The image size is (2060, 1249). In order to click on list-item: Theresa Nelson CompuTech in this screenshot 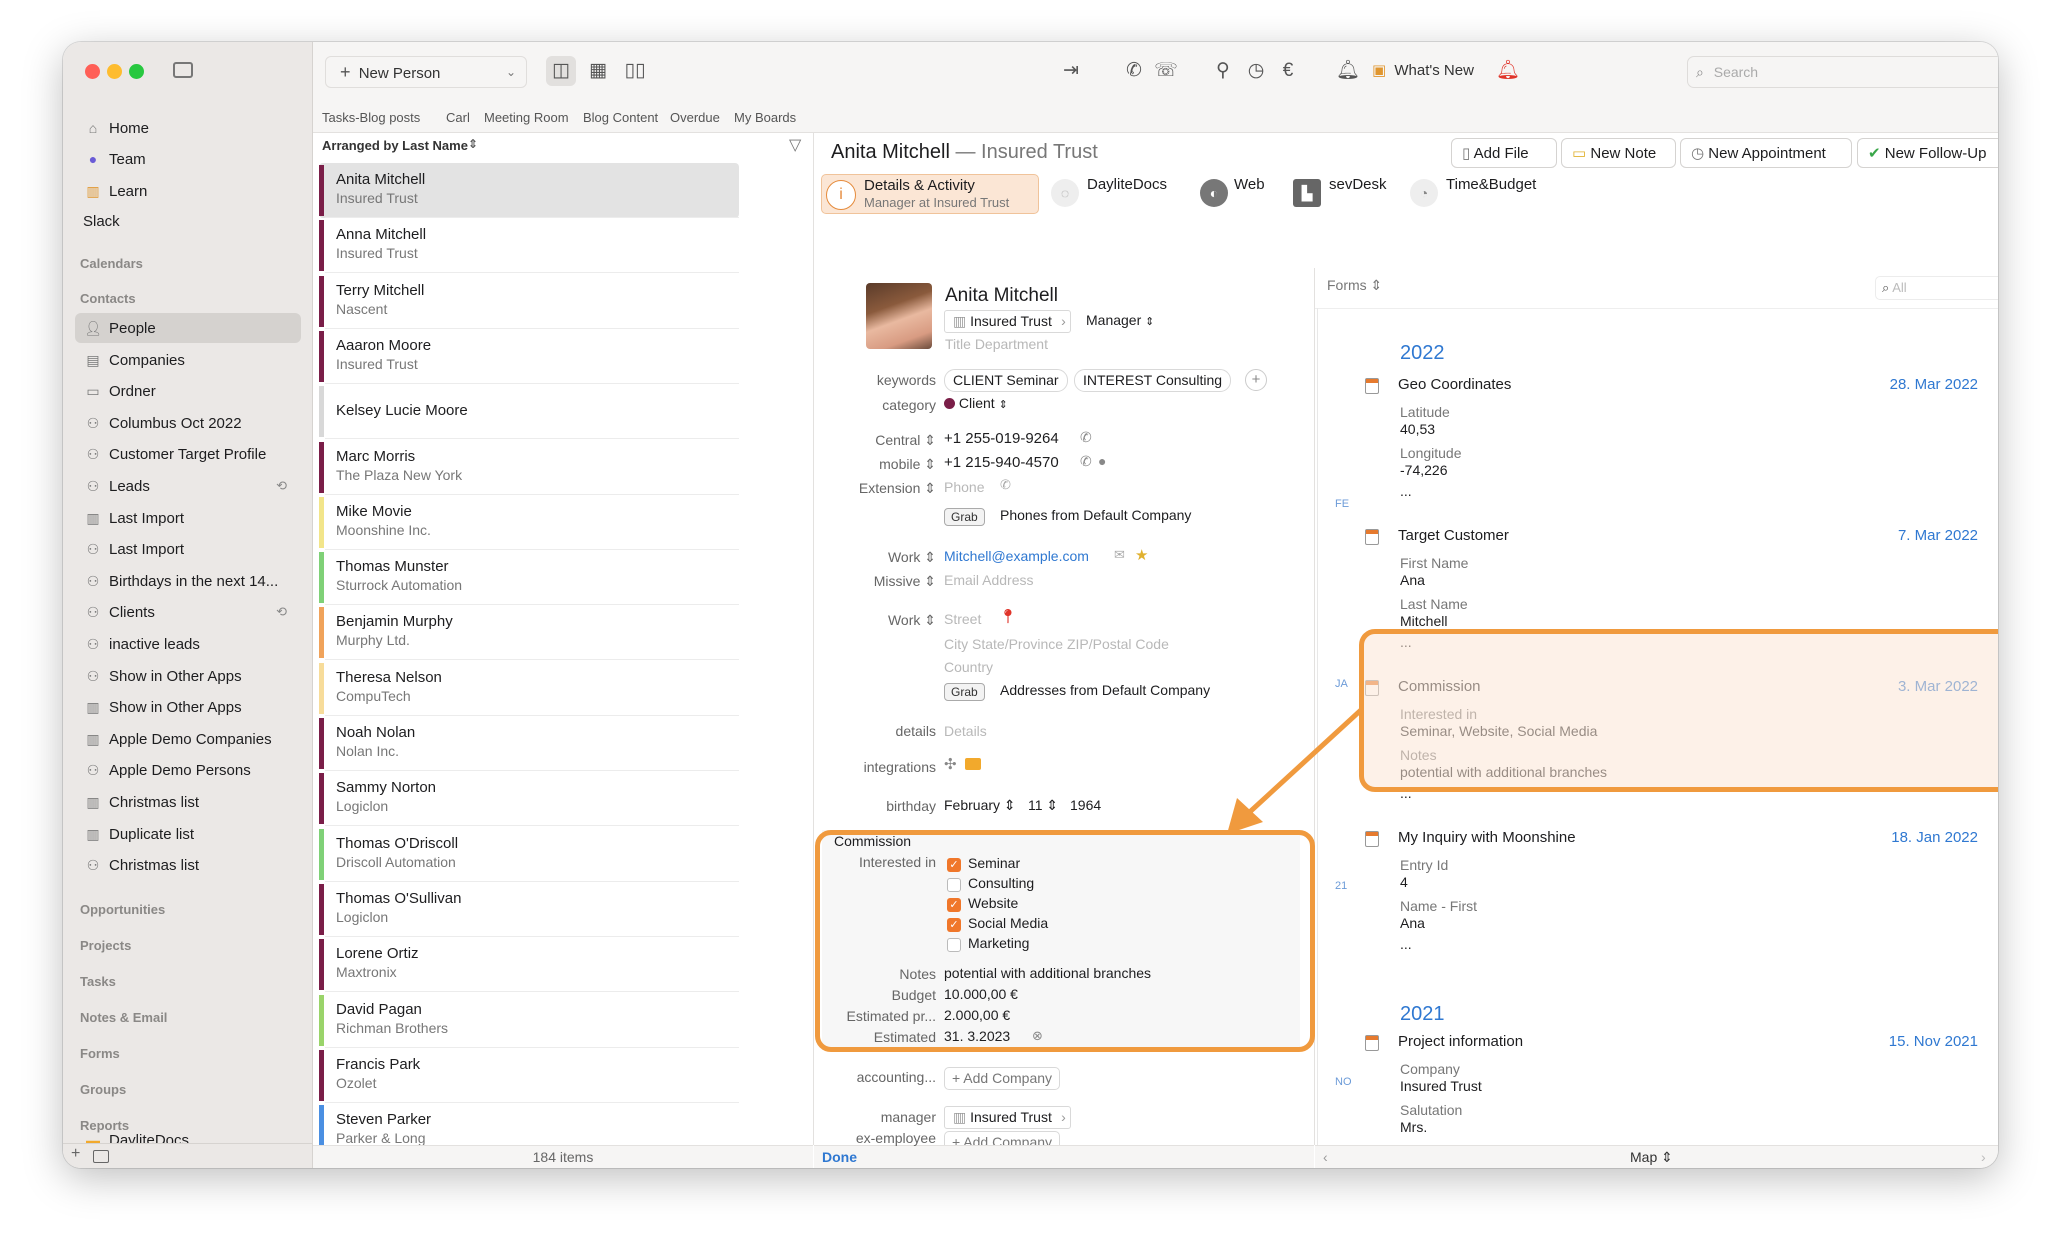, I will do `click(529, 688)`.